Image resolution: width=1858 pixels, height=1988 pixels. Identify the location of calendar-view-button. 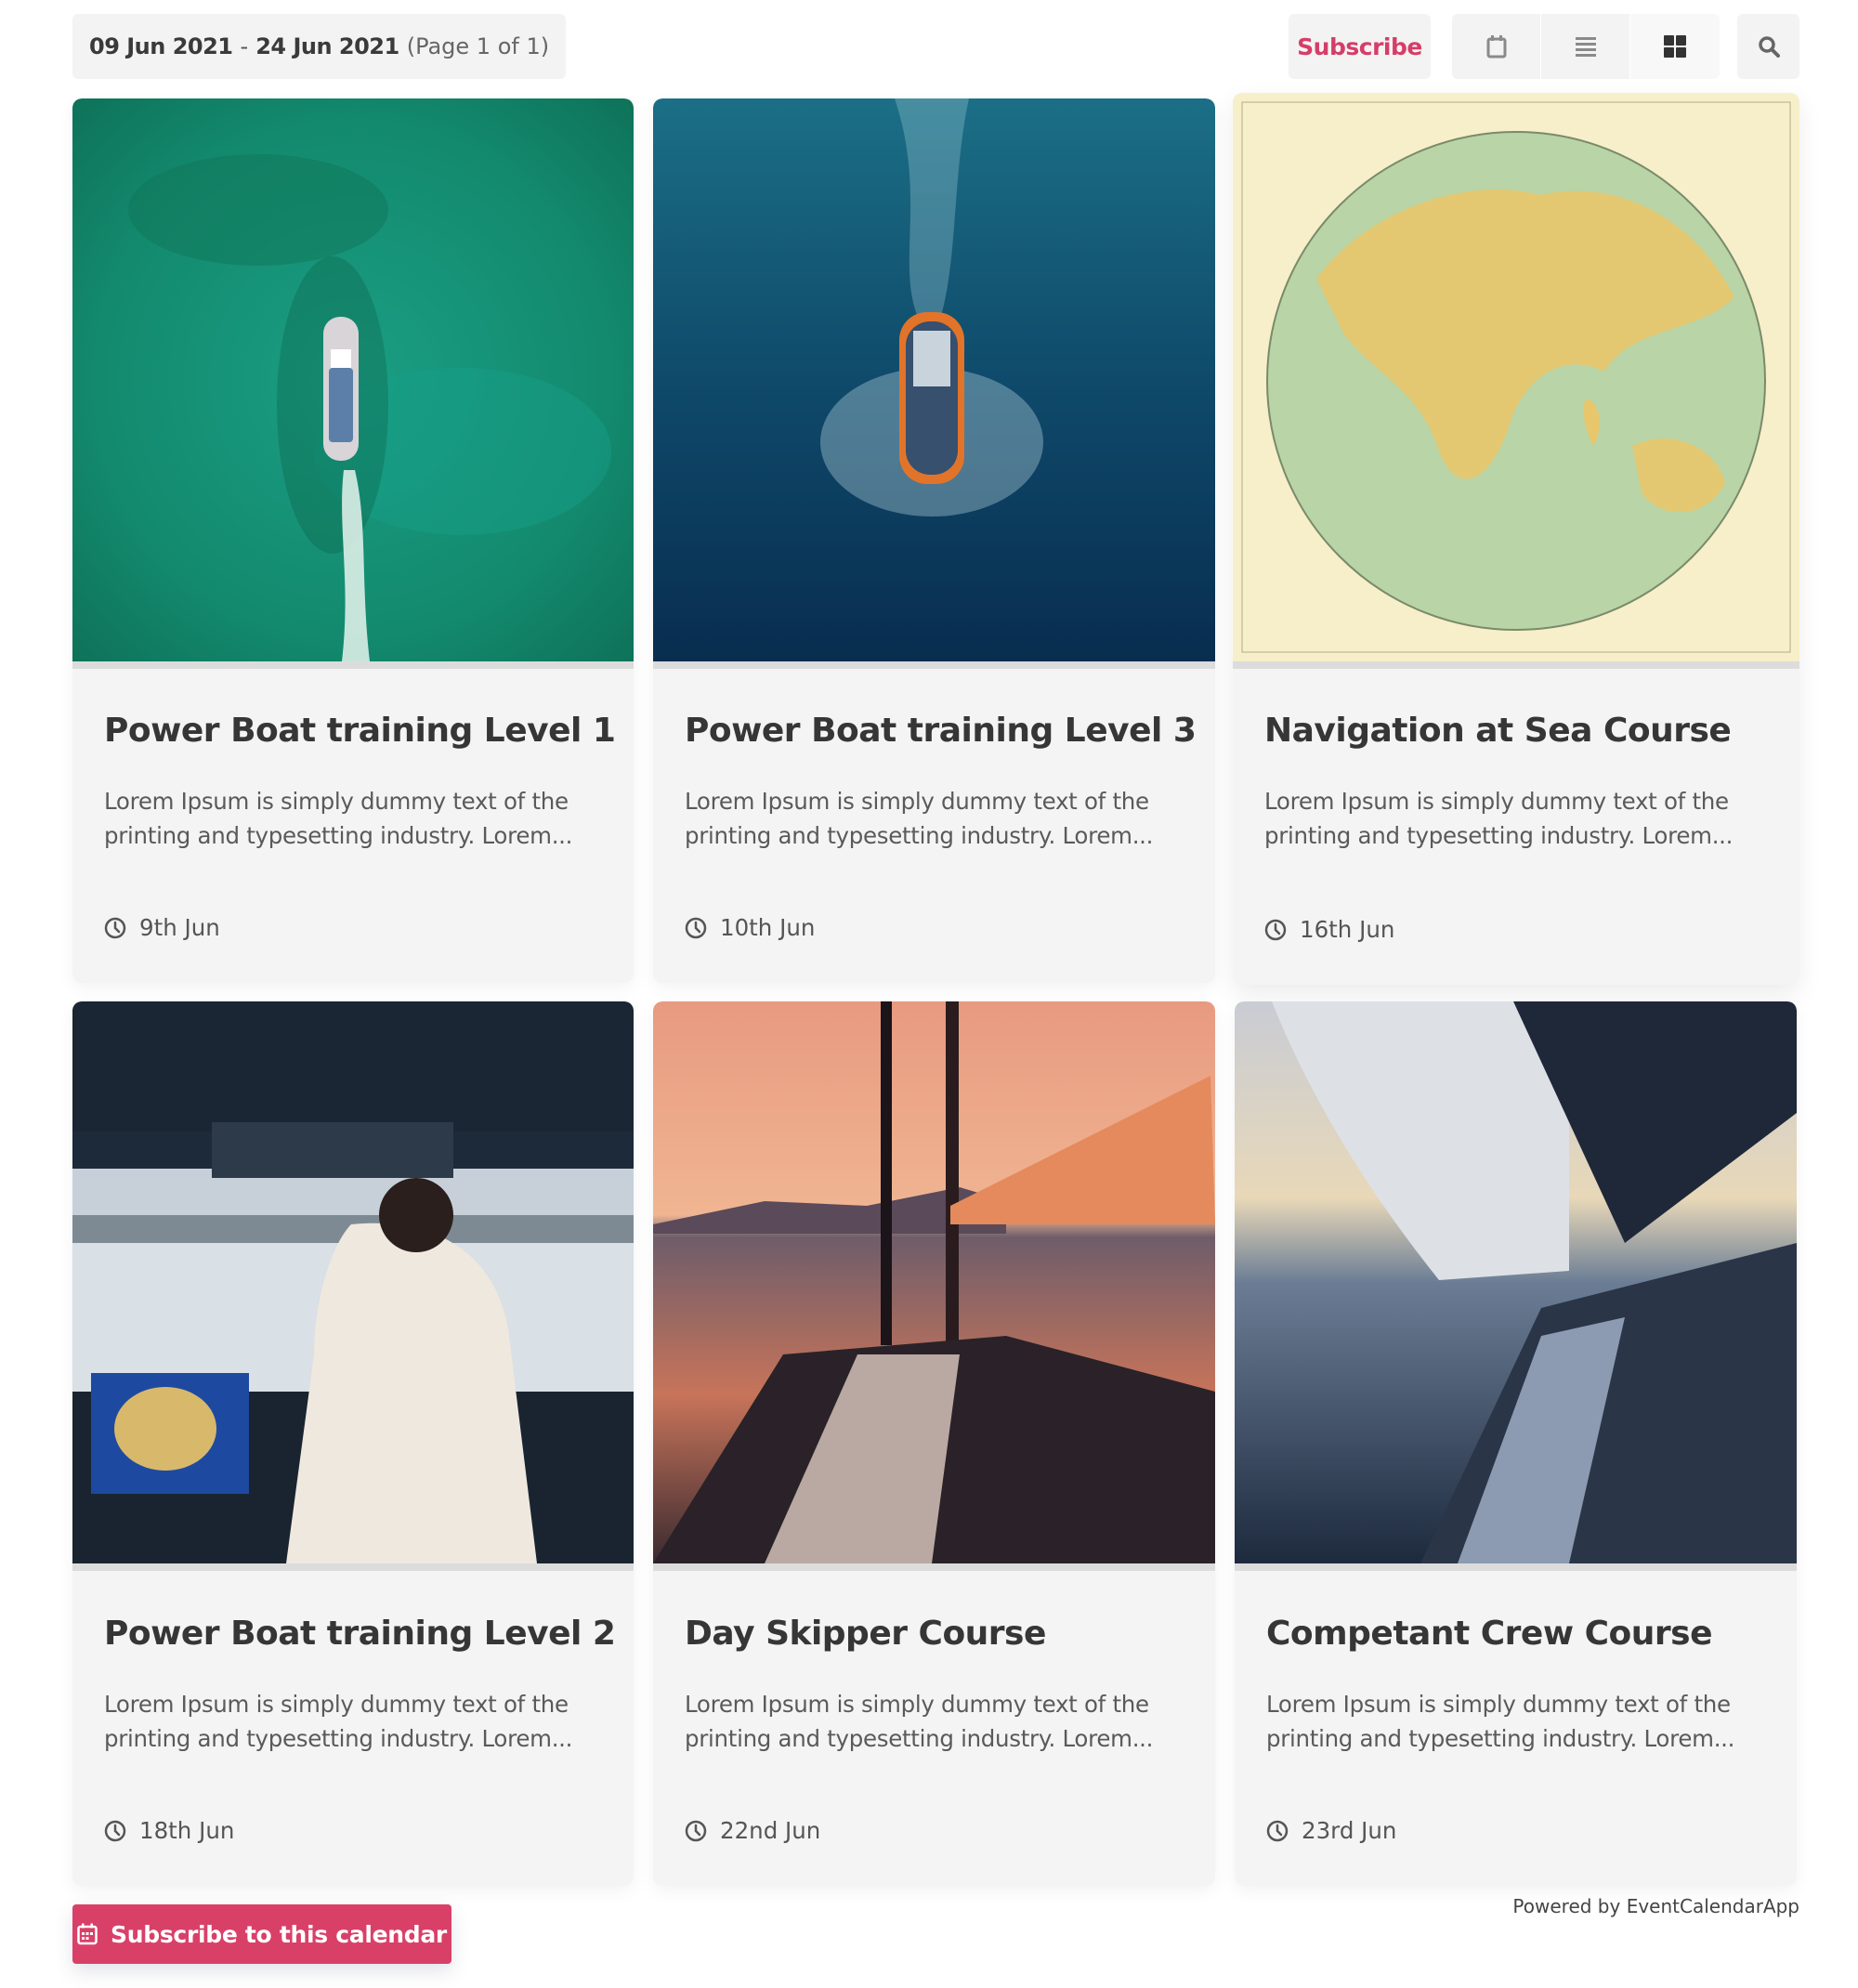
(1496, 46).